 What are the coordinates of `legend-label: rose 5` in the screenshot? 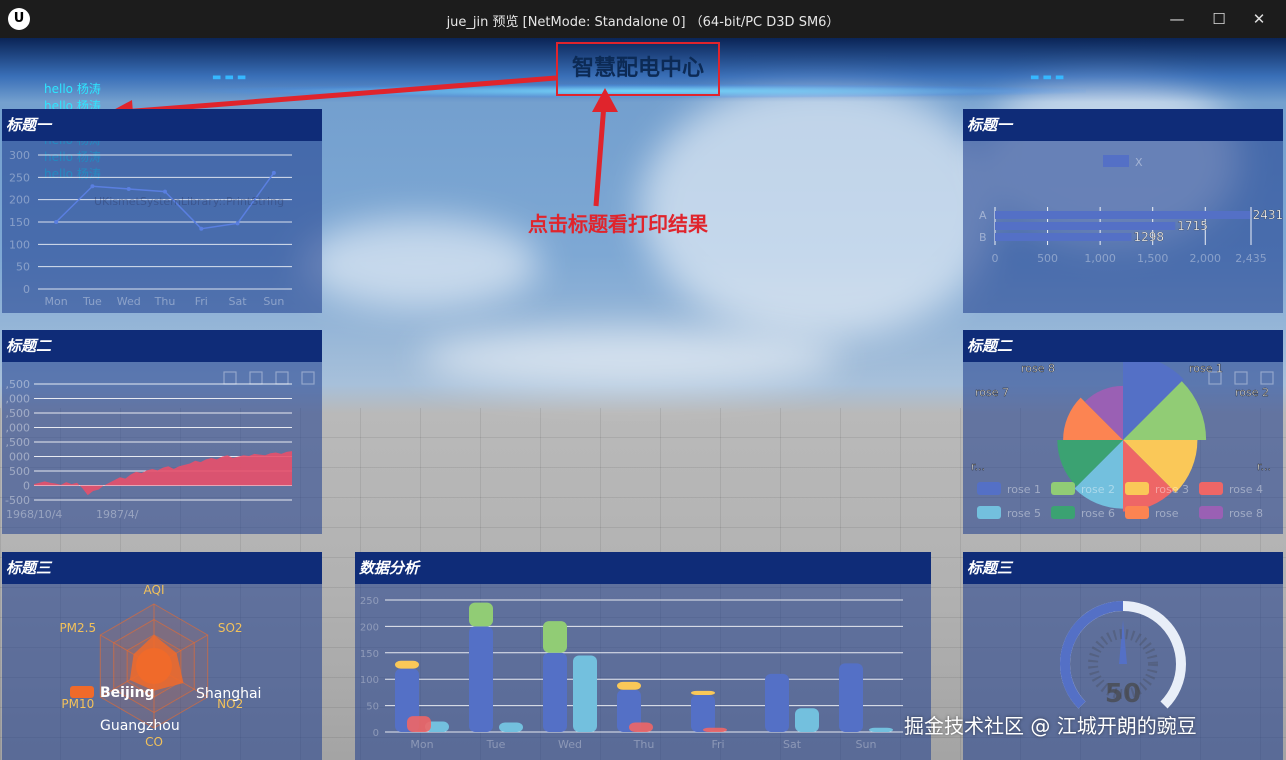 It's located at (1024, 513).